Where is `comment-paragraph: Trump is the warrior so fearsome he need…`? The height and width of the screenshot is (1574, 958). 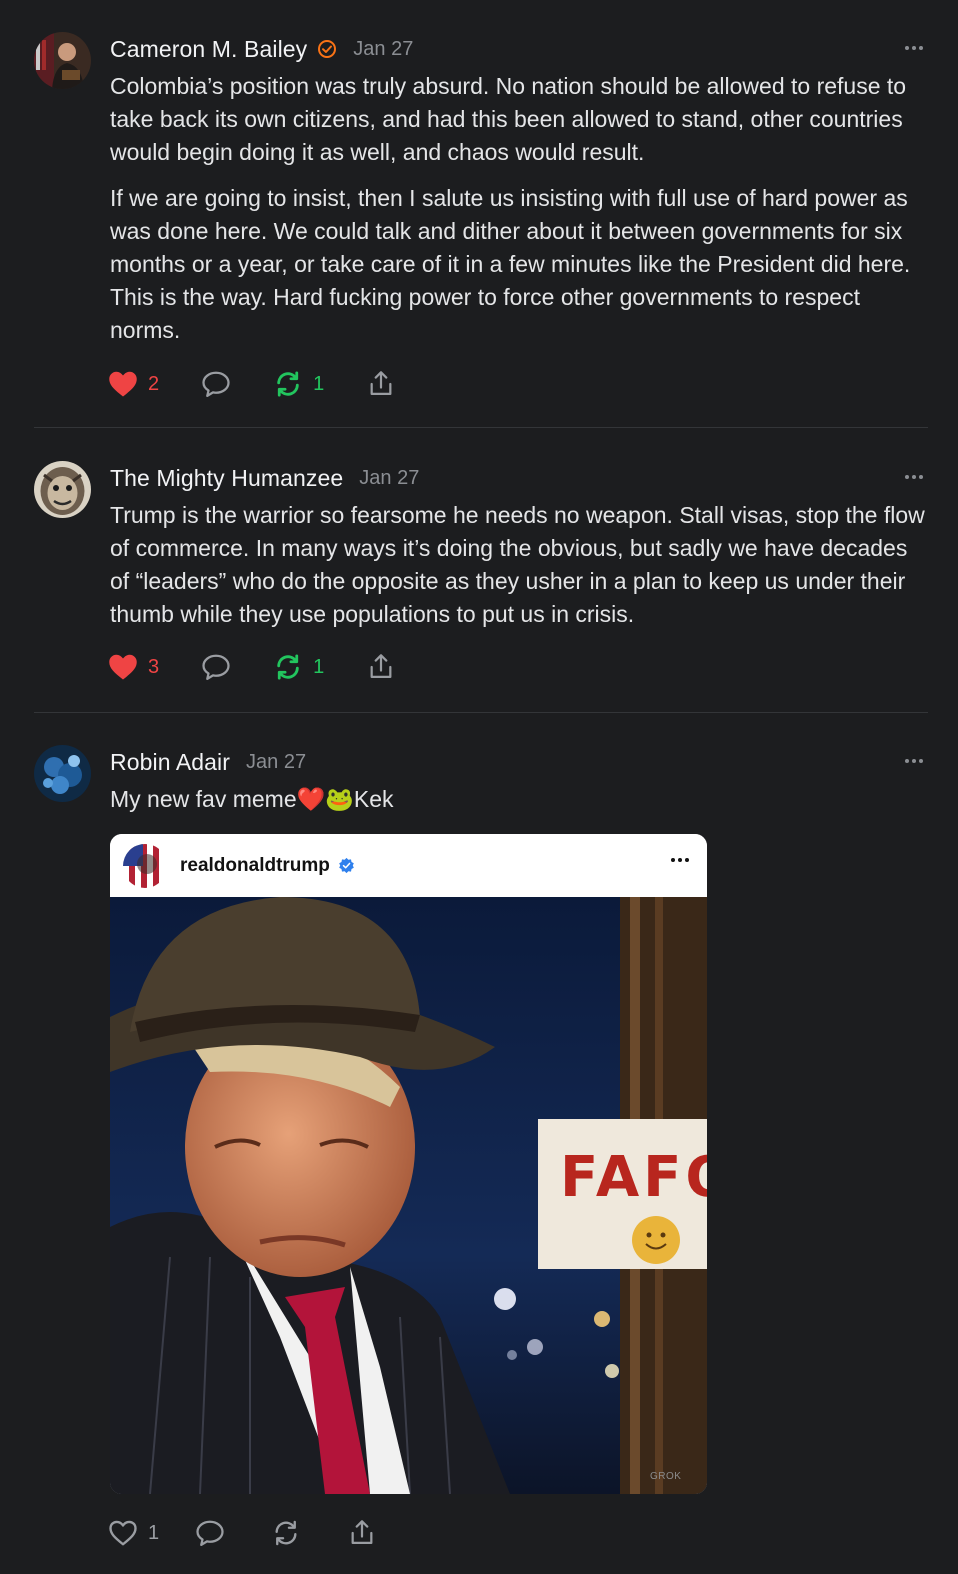 comment-paragraph: Trump is the warrior so fearsome he need… is located at coordinates (517, 564).